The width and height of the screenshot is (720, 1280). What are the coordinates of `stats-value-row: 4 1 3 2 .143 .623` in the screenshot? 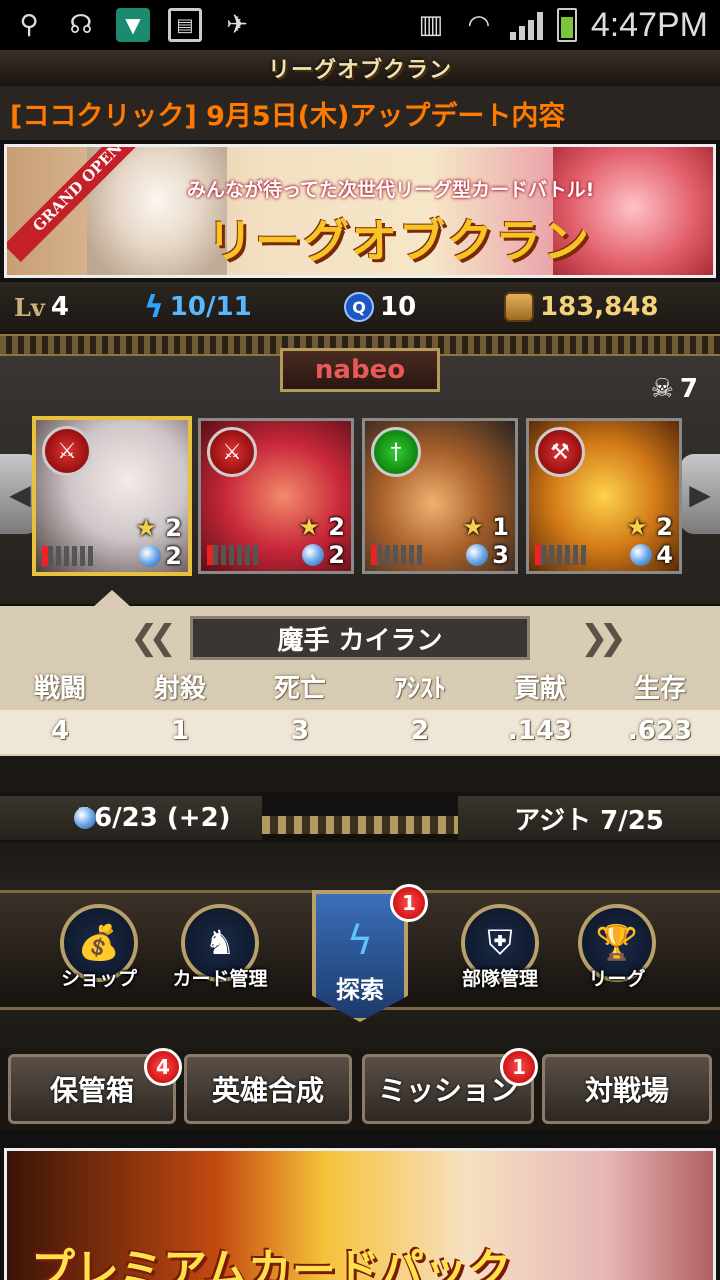 It's located at (360, 732).